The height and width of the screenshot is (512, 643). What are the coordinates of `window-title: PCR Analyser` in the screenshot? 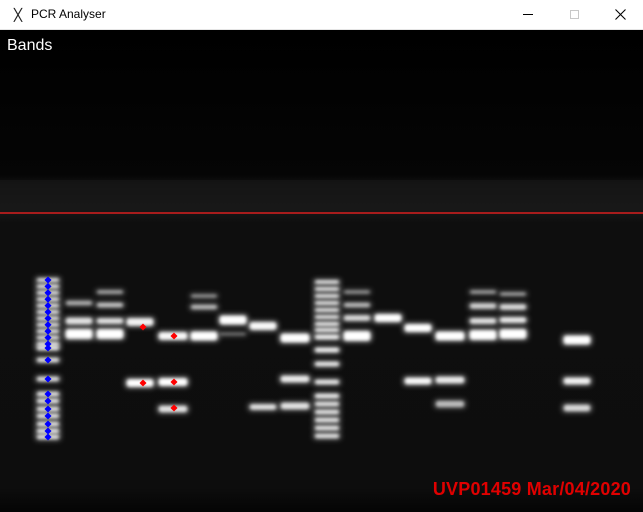 It's located at (68, 14).